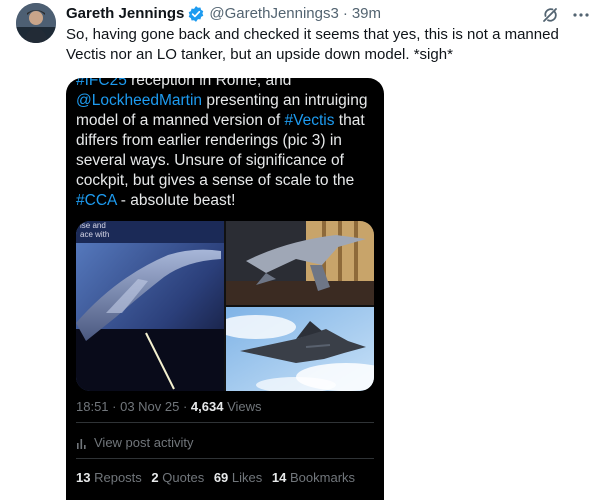 The width and height of the screenshot is (603, 500). What do you see at coordinates (207, 406) in the screenshot?
I see `views-count: 4,634` at bounding box center [207, 406].